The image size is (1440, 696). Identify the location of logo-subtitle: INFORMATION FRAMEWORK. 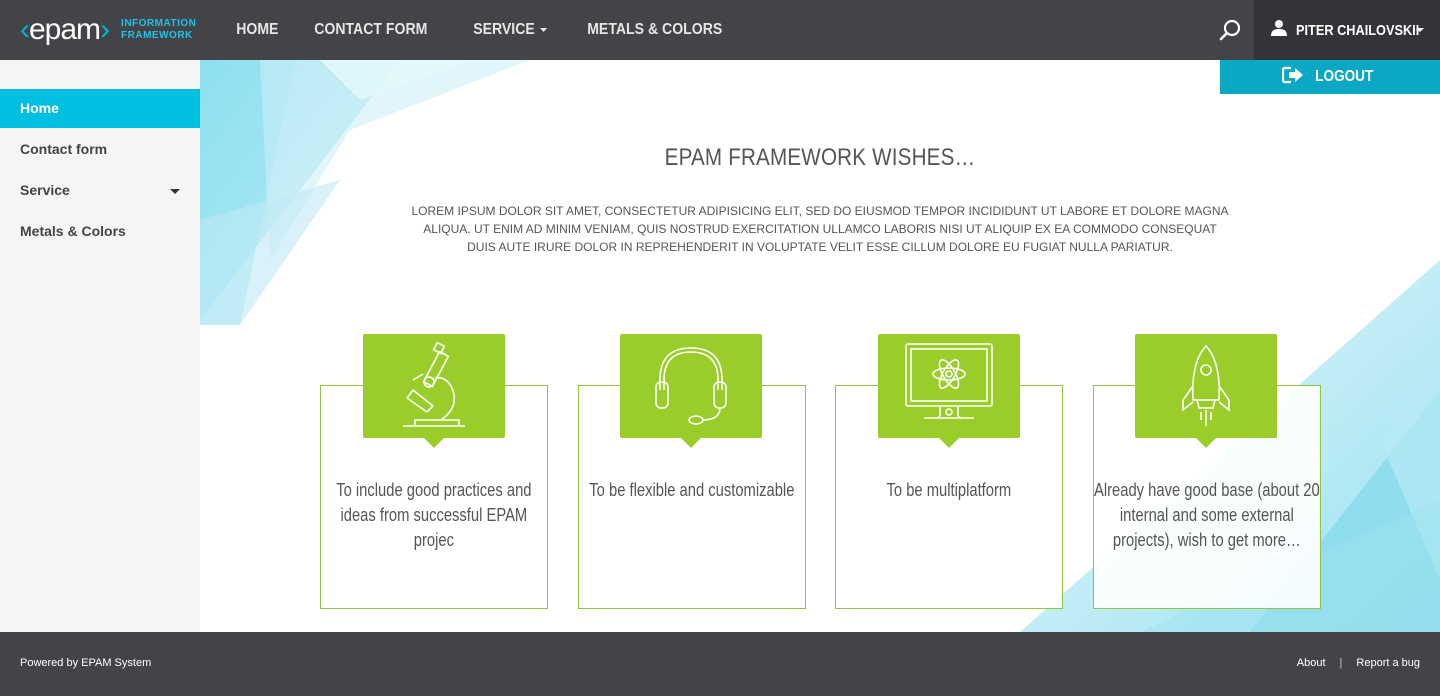
(159, 29).